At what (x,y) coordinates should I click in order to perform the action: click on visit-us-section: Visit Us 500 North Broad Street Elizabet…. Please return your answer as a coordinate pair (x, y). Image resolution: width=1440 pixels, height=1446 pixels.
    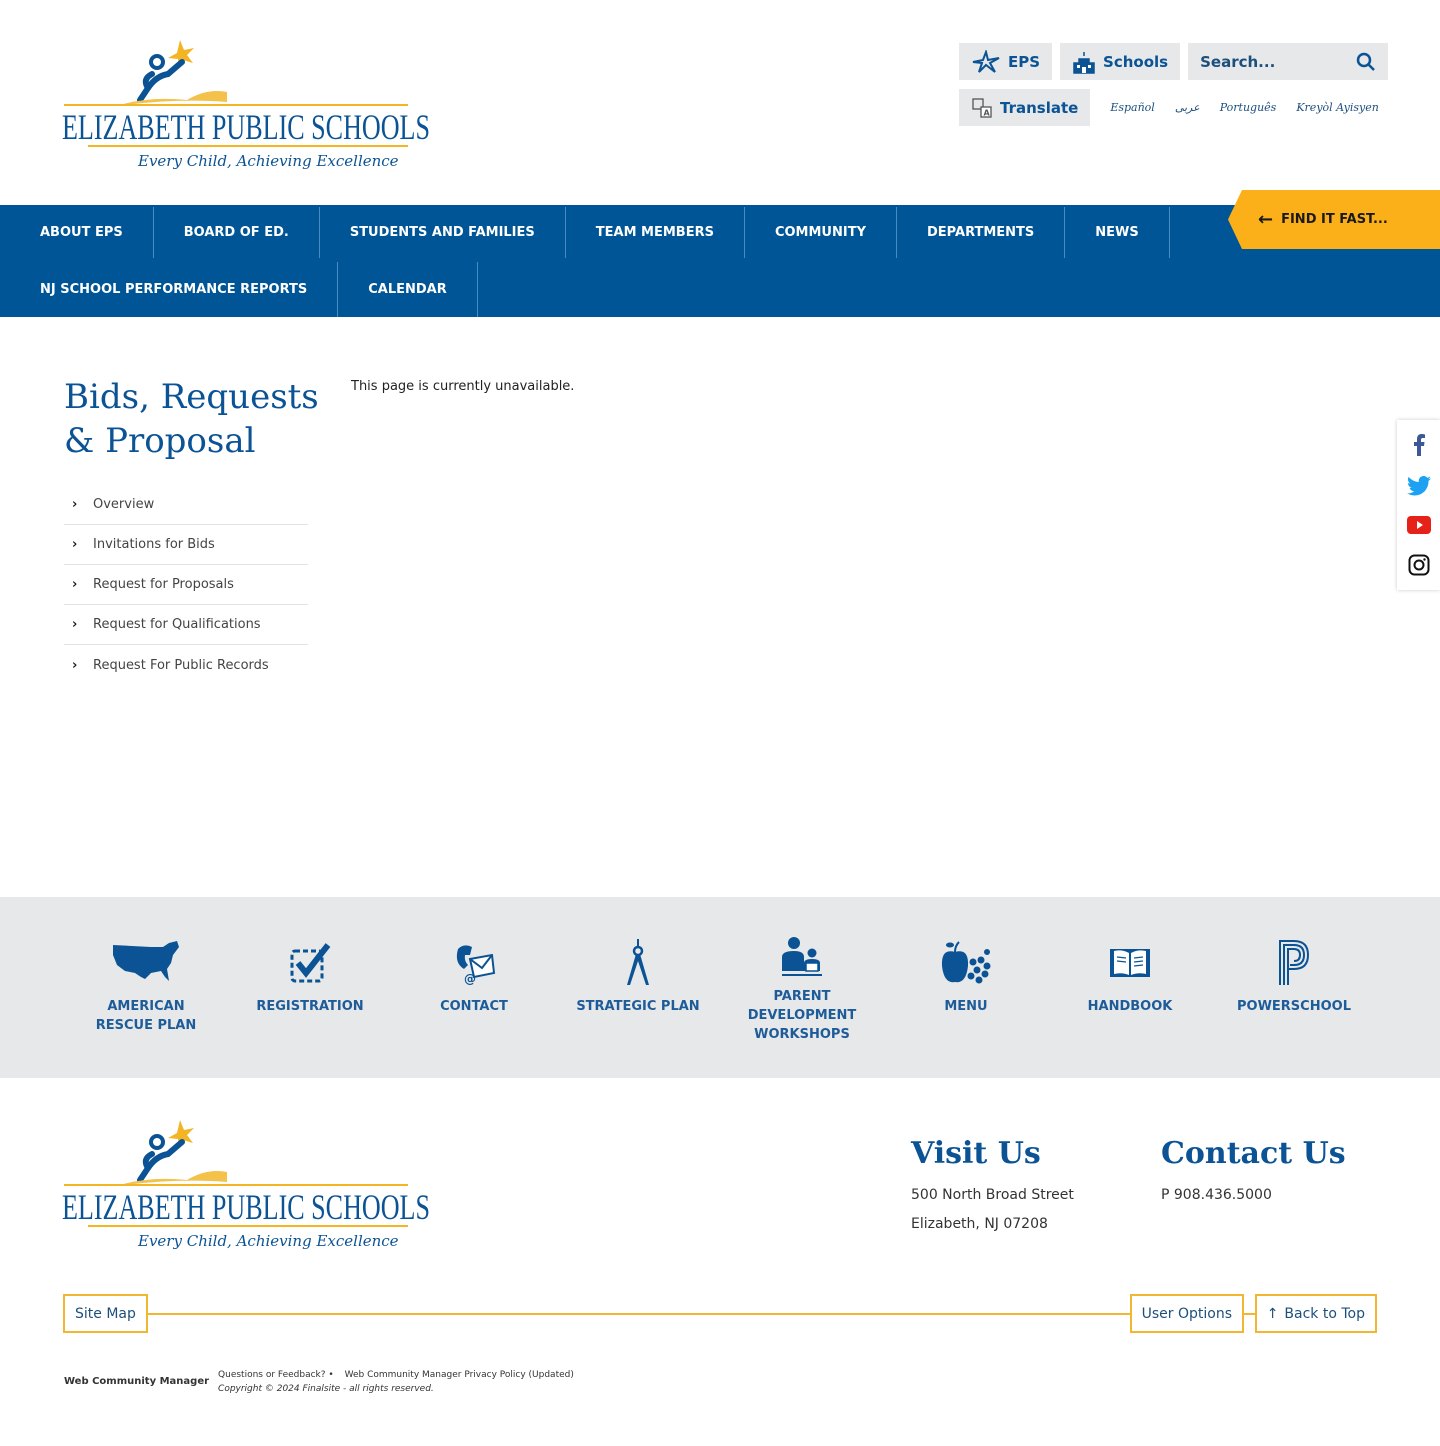
    Looking at the image, I should click on (992, 1187).